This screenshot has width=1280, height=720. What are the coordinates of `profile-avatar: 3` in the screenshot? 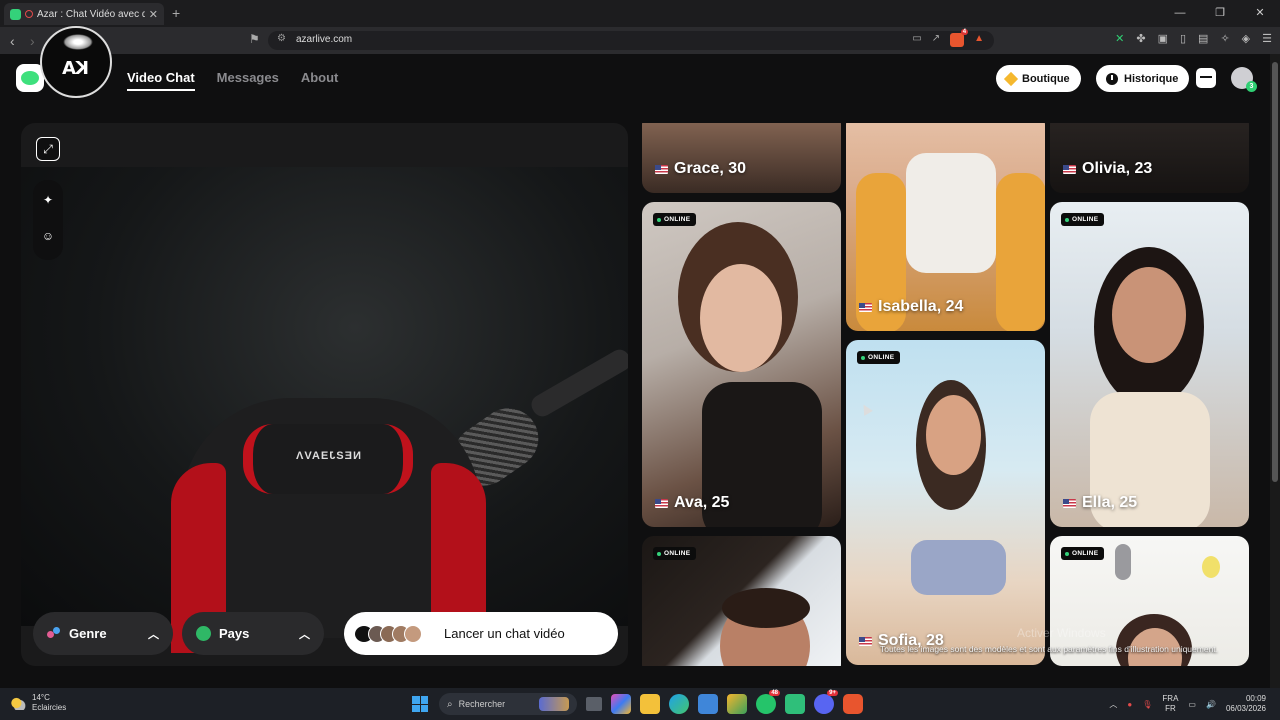 It's located at (1244, 79).